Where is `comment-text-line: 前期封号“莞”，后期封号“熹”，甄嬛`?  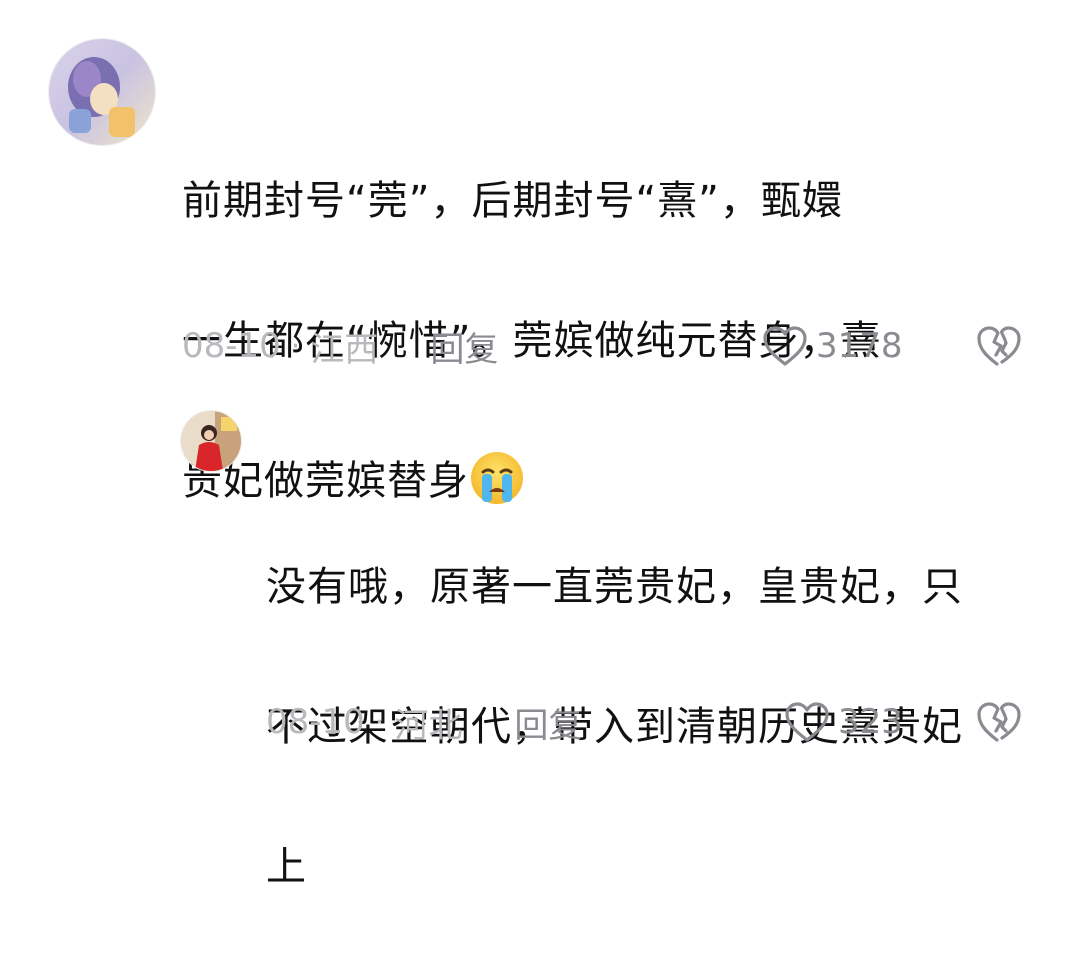 comment-text-line: 前期封号“莞”，后期封号“熹”，甄嬛 is located at coordinates (512, 201).